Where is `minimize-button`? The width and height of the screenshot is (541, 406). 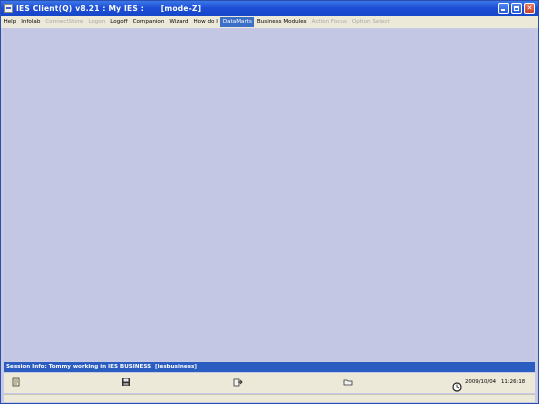
minimize-button is located at coordinates (503, 8).